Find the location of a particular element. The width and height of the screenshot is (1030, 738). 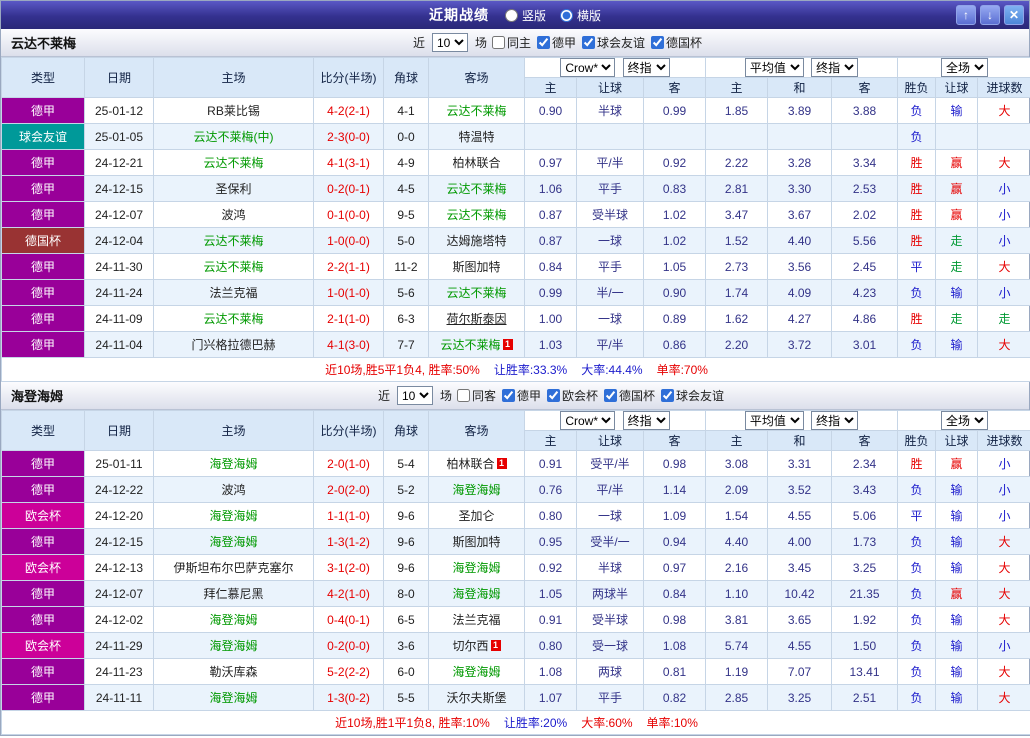

scroll-up-button: ↑ is located at coordinates (966, 15).